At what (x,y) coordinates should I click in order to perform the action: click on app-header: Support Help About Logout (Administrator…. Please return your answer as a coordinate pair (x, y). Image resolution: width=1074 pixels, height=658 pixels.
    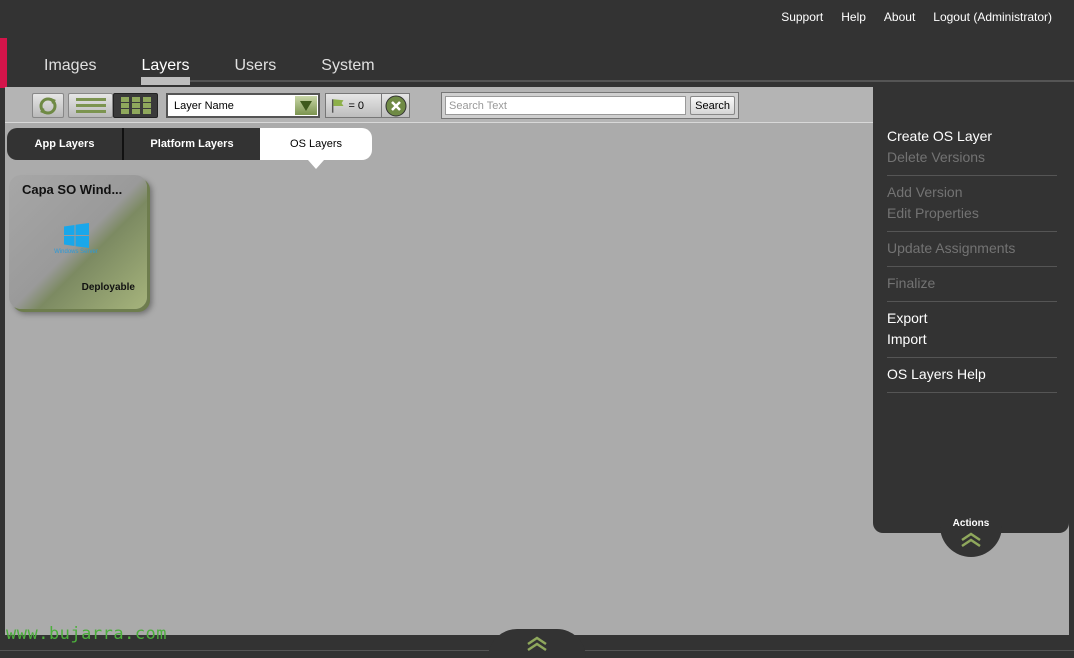
    Looking at the image, I should click on (537, 44).